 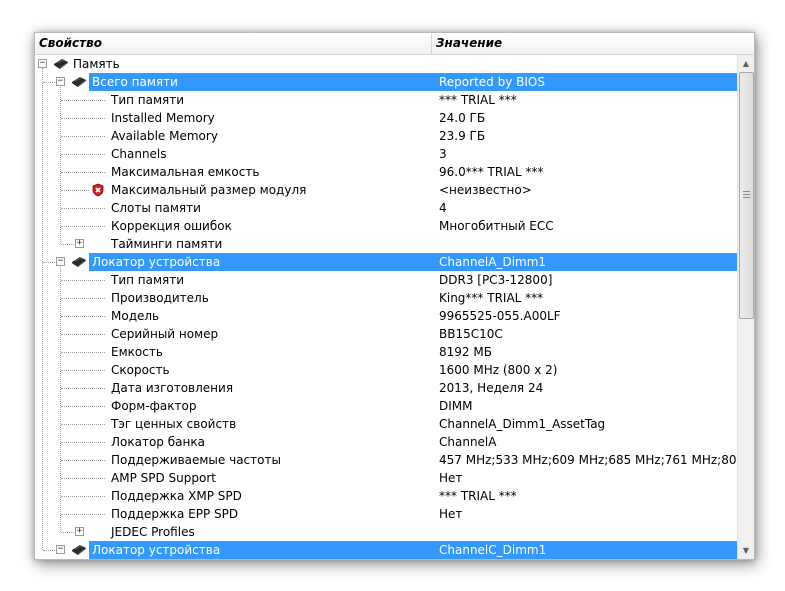 What do you see at coordinates (485, 190) in the screenshot?
I see `property-value: <неизвестно>` at bounding box center [485, 190].